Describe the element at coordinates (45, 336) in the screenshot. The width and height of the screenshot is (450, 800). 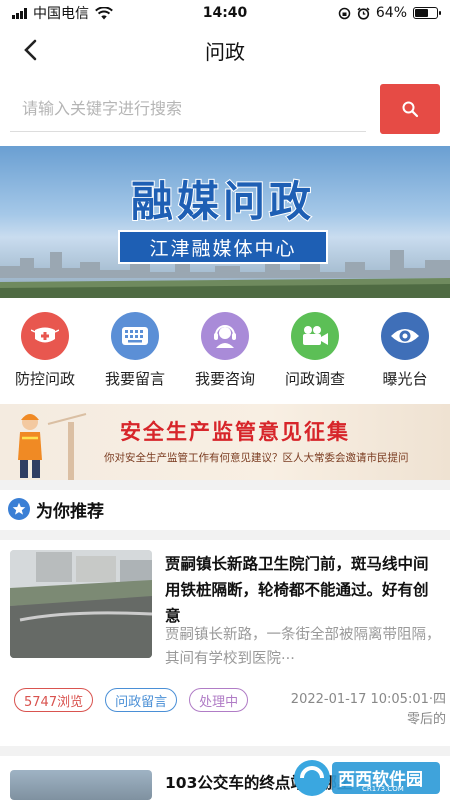
I see `mask-icon` at that location.